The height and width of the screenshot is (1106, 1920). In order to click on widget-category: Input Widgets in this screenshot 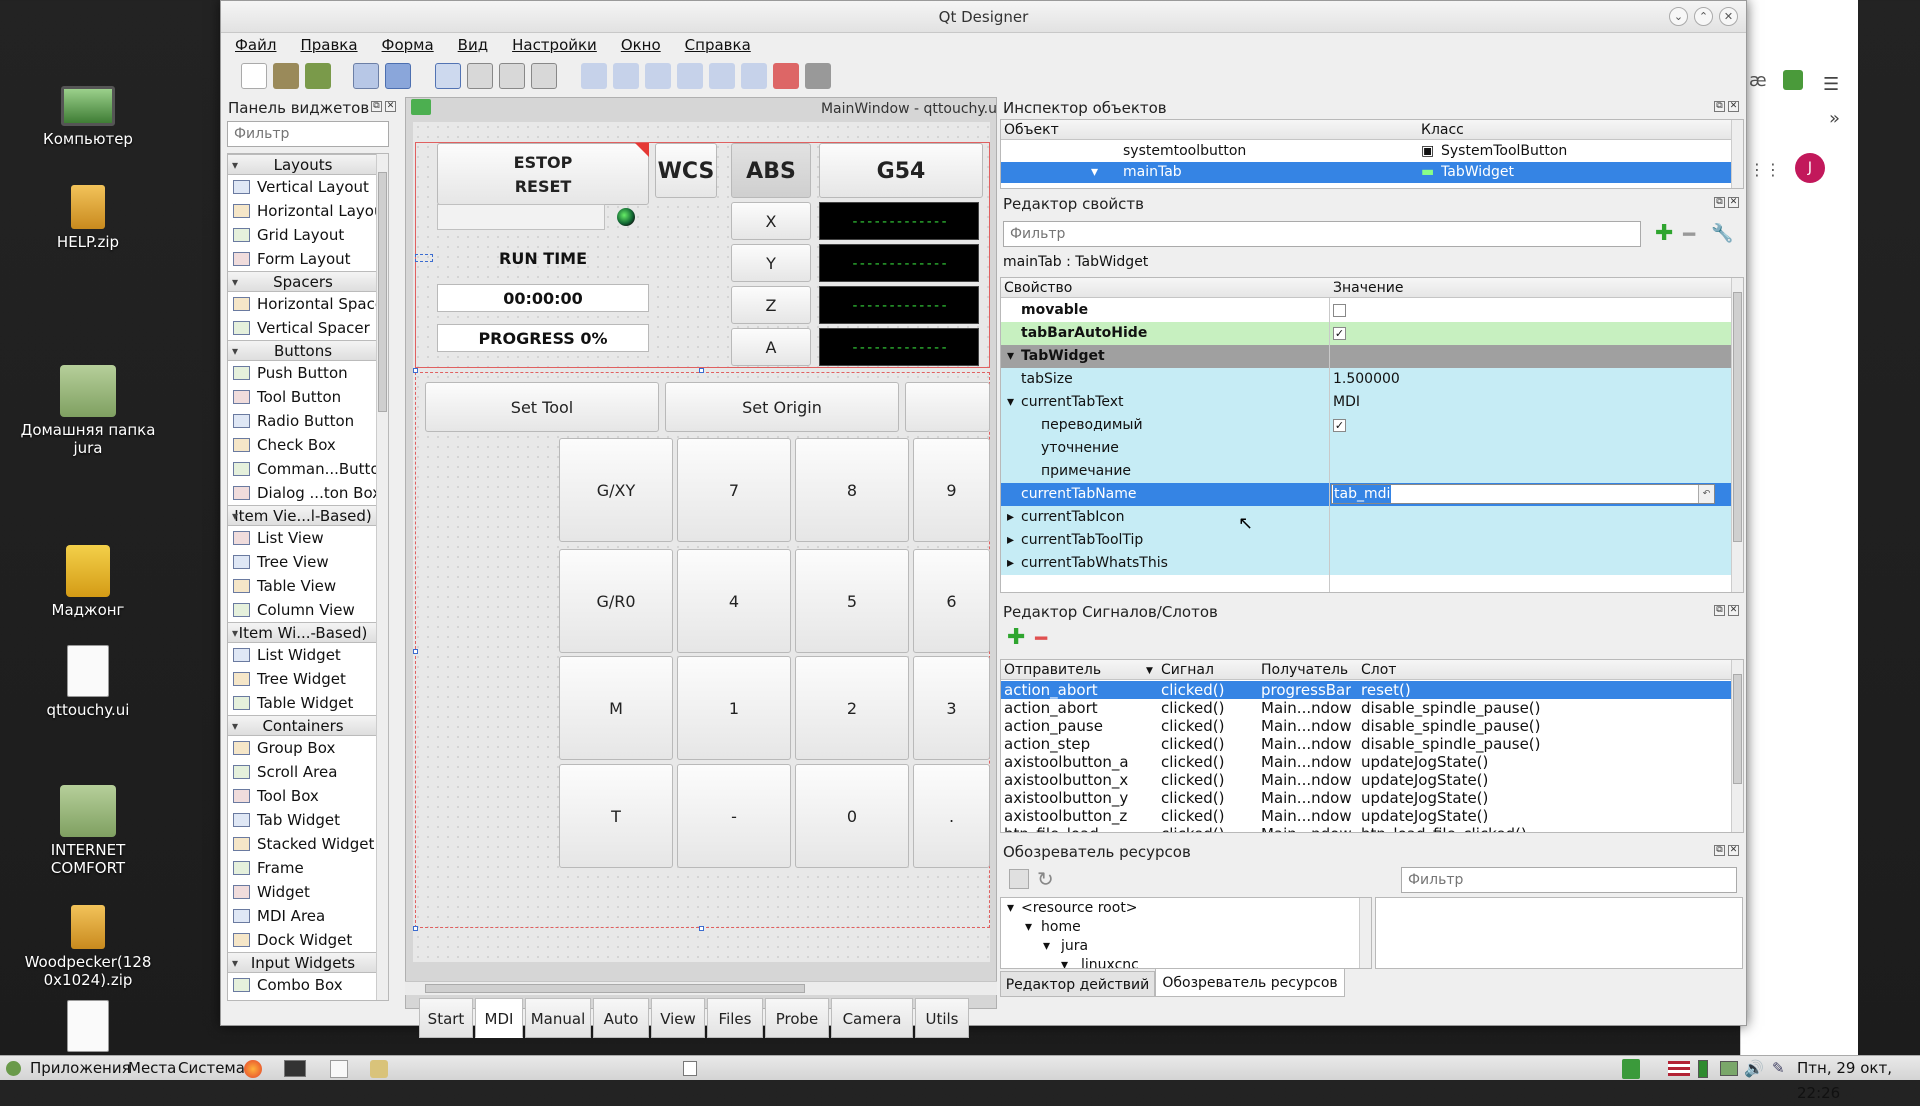, I will do `click(303, 963)`.